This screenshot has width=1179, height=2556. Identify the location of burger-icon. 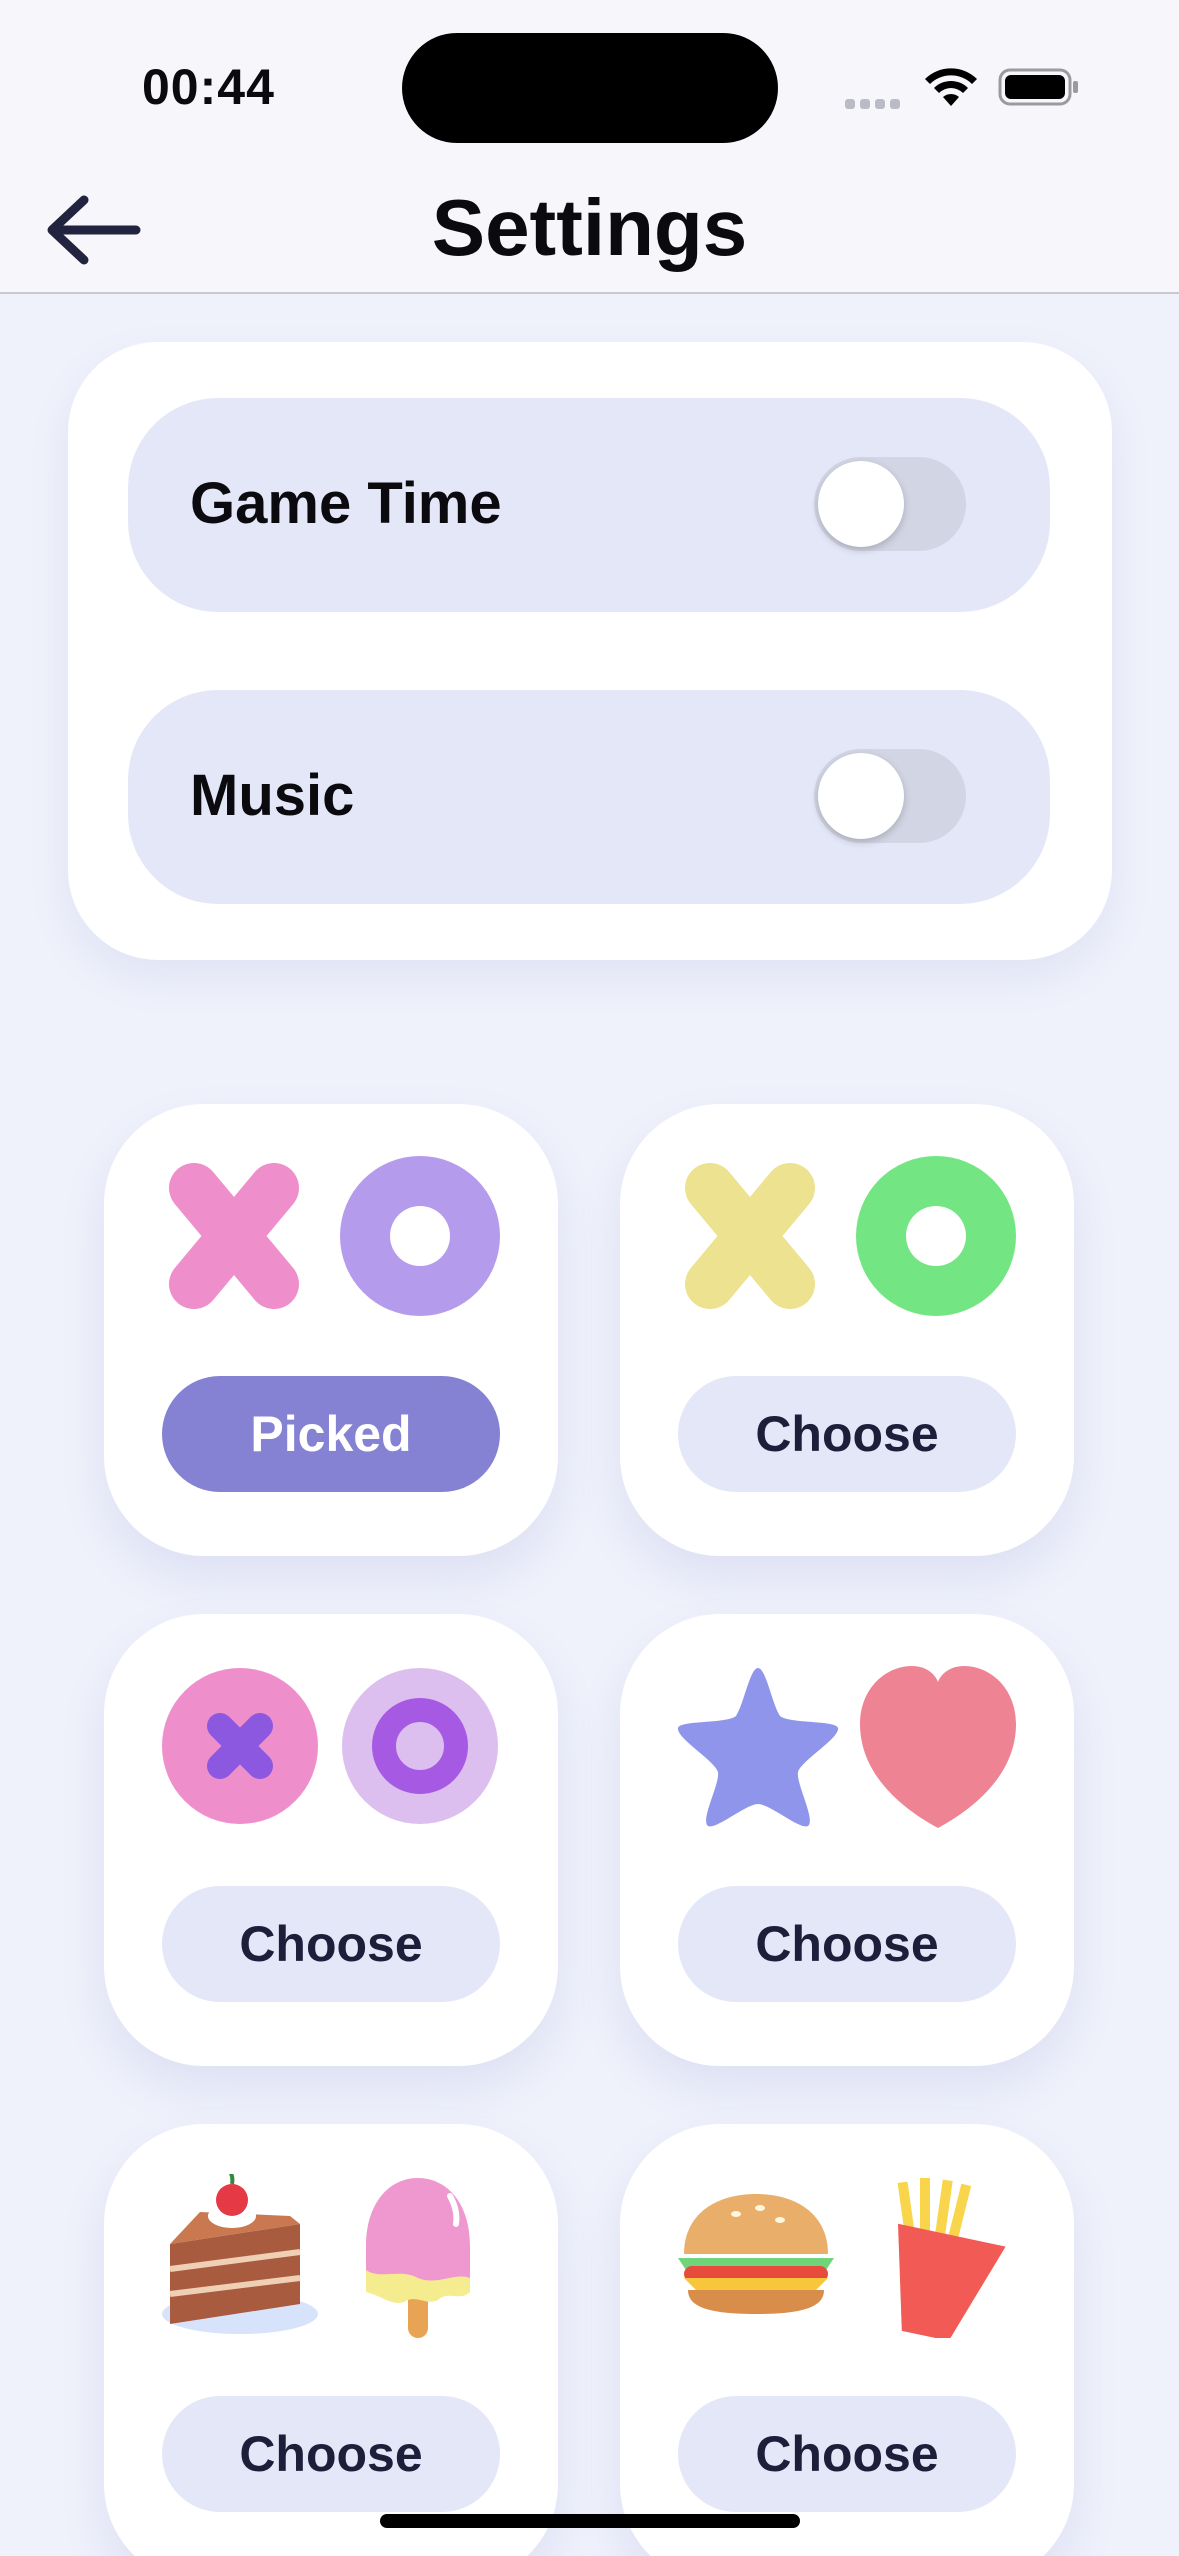
(756, 2254).